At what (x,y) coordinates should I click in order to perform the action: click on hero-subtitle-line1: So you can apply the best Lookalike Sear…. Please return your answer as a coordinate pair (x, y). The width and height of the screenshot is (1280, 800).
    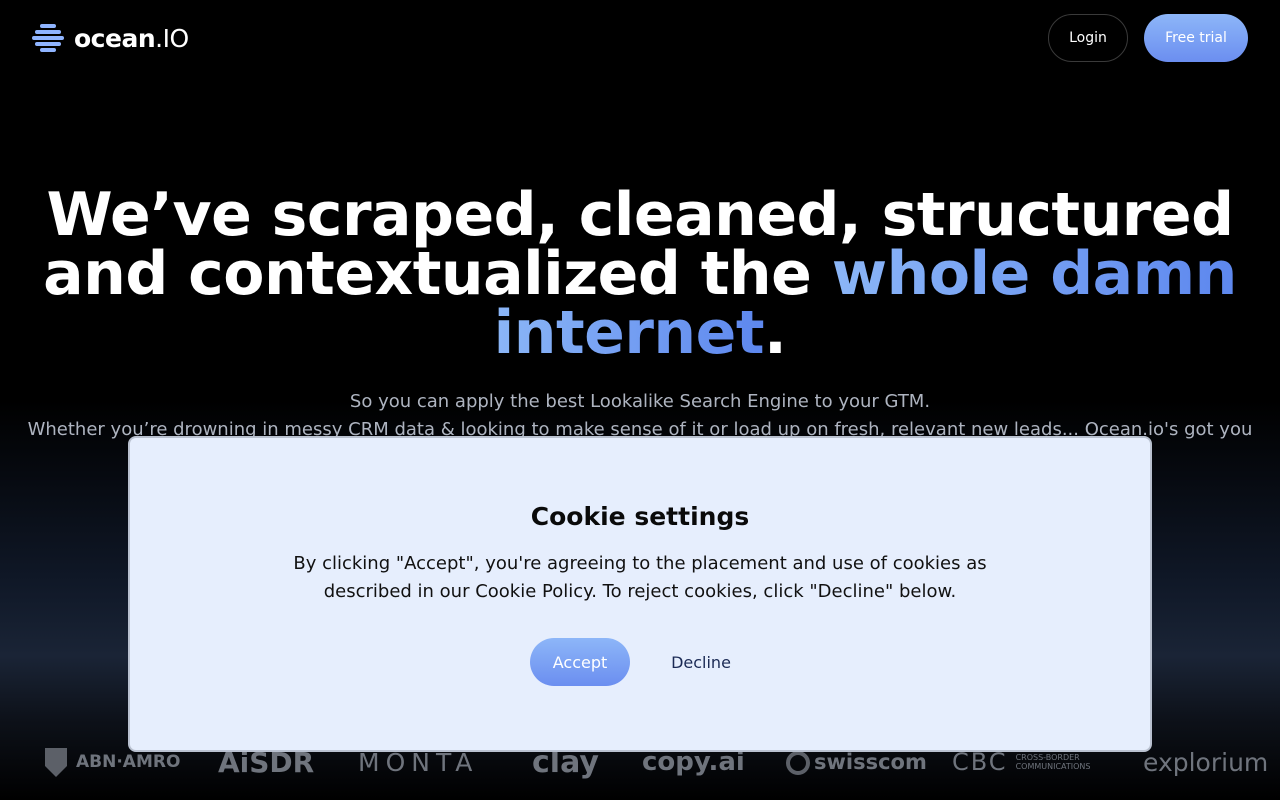
    Looking at the image, I should click on (640, 401).